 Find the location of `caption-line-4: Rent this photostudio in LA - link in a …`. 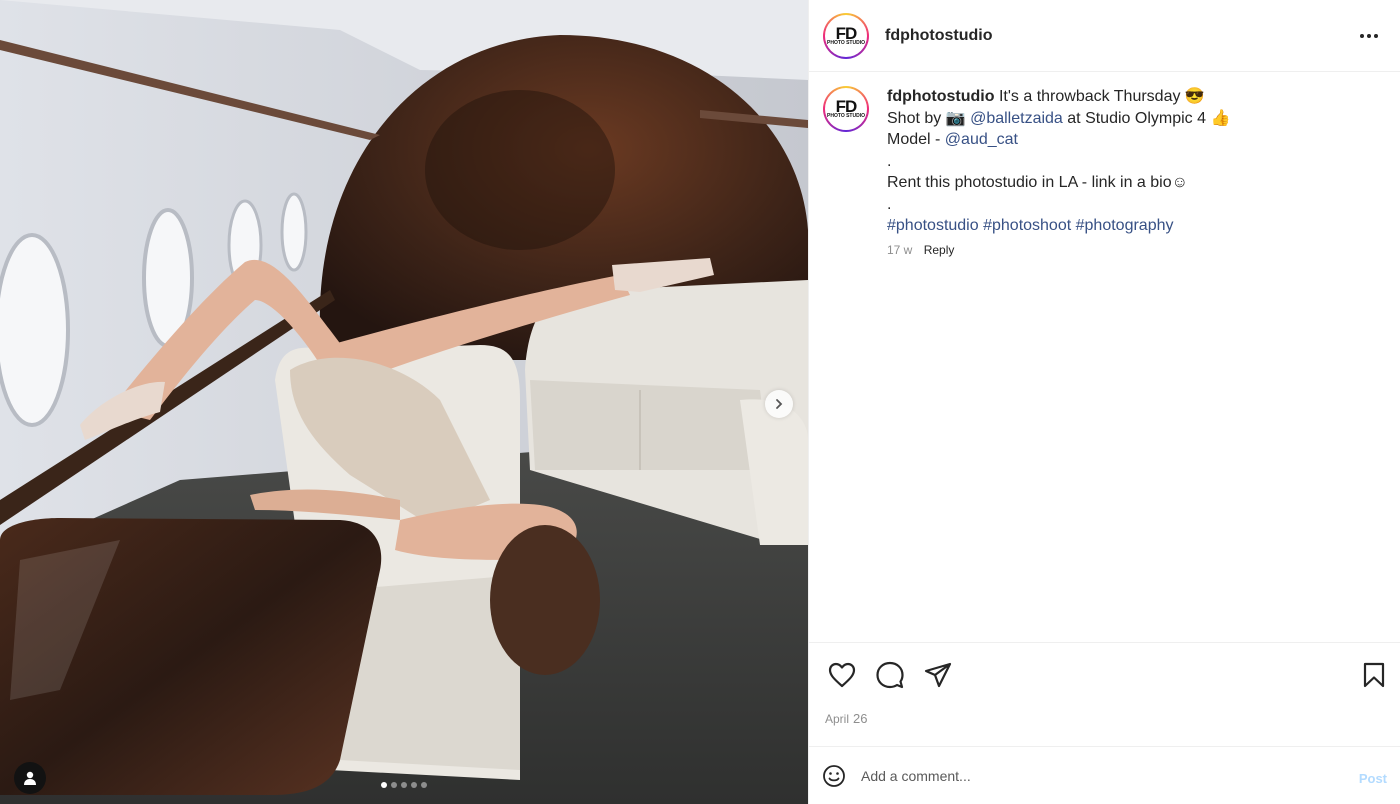

caption-line-4: Rent this photostudio in LA - link in a … is located at coordinates (1037, 182).